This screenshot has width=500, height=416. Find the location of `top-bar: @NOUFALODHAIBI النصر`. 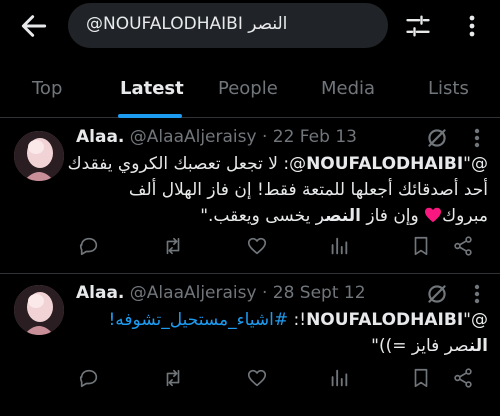

top-bar: @NOUFALODHAIBI النصر is located at coordinates (250, 26).